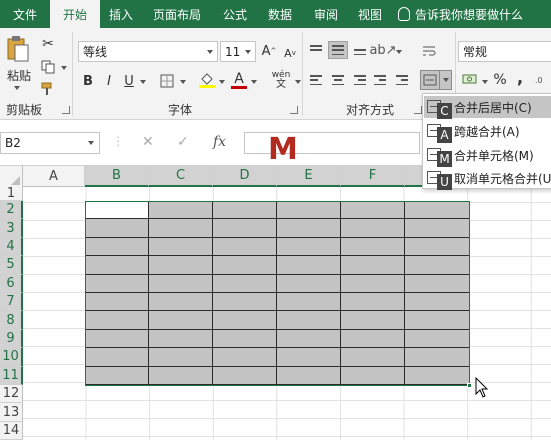 Image resolution: width=551 pixels, height=440 pixels. Describe the element at coordinates (207, 80) in the screenshot. I see `fill-color-icon` at that location.